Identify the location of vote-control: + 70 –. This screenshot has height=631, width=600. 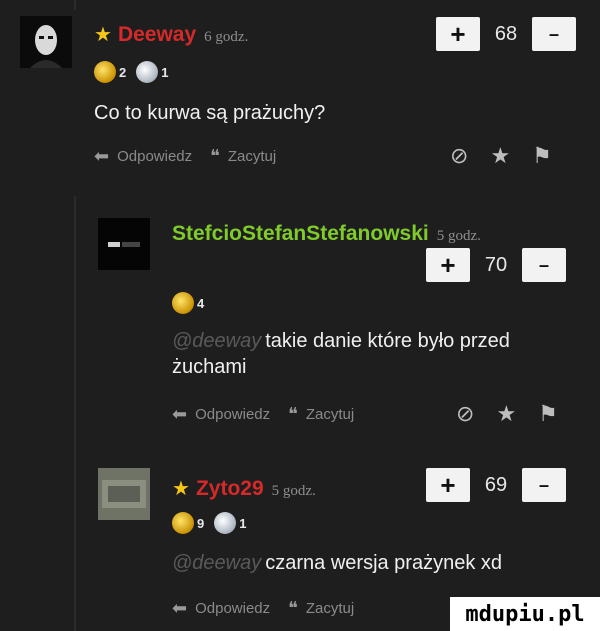
(496, 265).